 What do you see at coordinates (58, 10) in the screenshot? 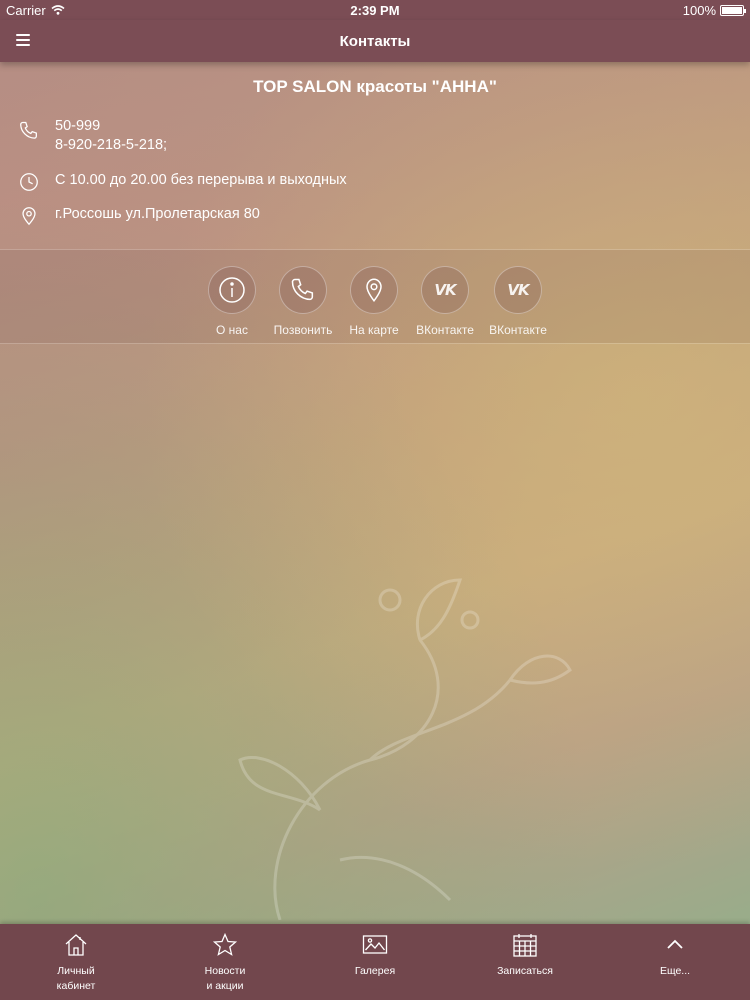
I see `wifi-icon` at bounding box center [58, 10].